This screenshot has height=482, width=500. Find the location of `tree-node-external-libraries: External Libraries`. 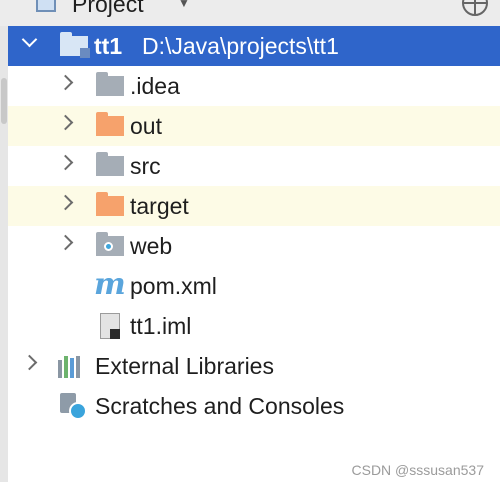

tree-node-external-libraries: External Libraries is located at coordinates (254, 366).